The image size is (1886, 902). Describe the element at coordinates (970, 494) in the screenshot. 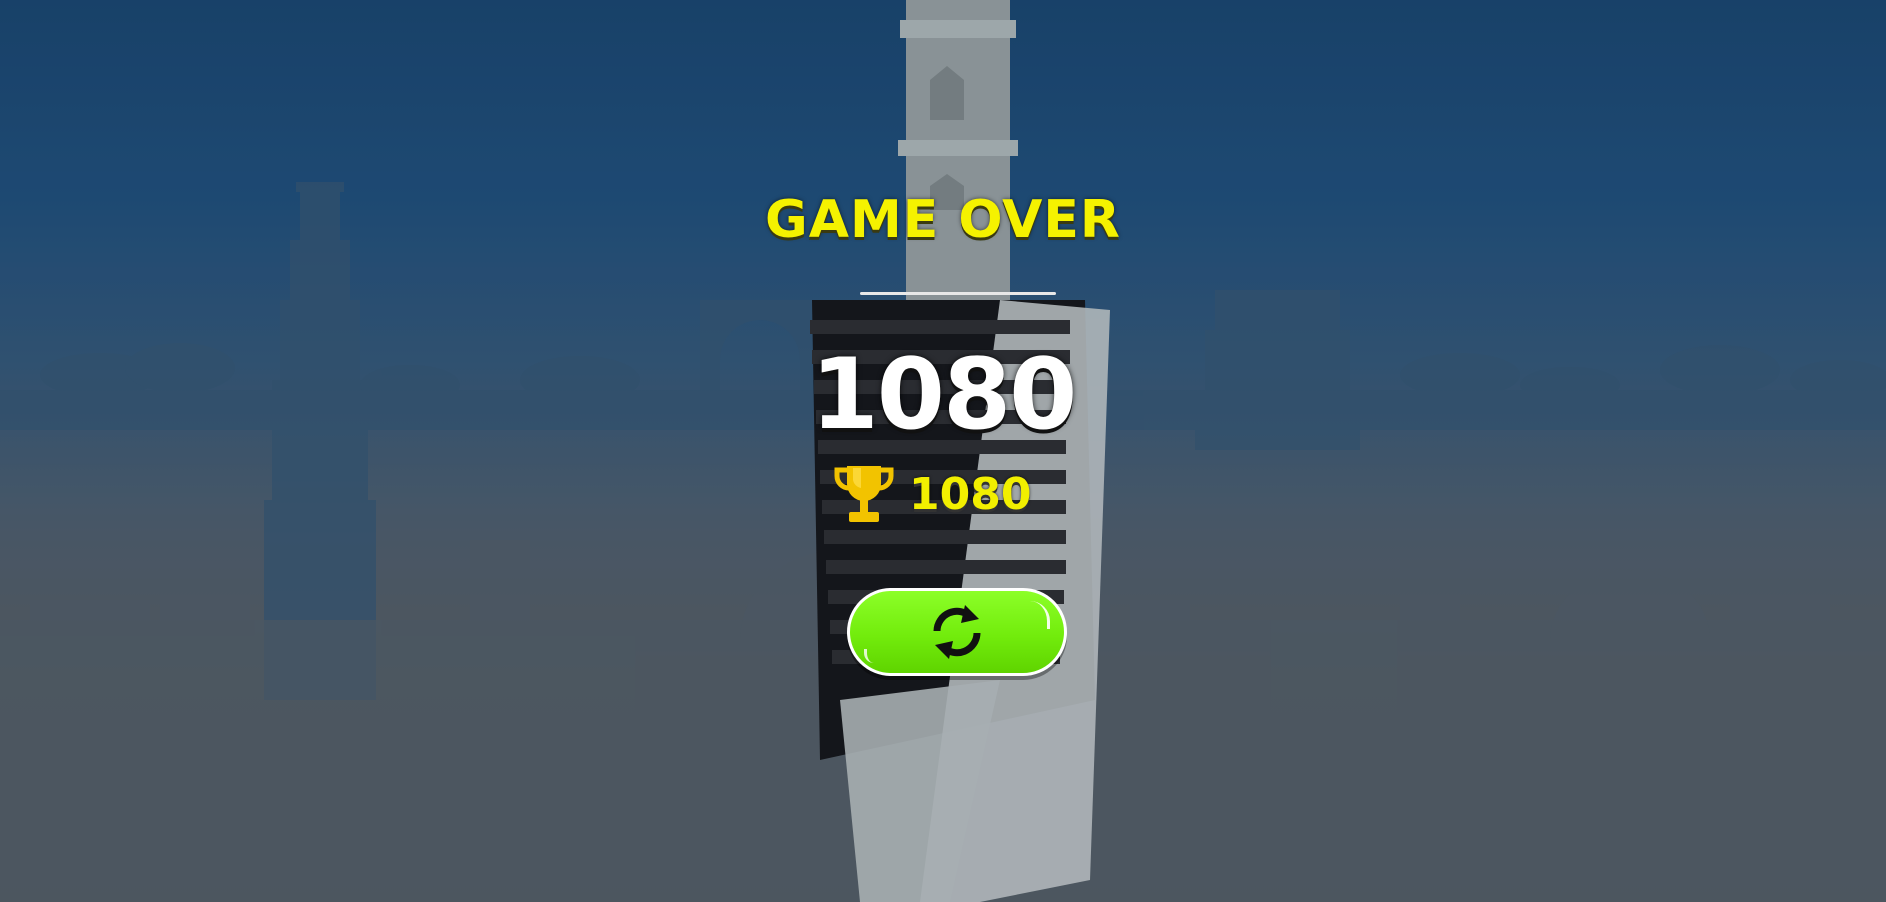

I see `best-score-value: 1080` at that location.